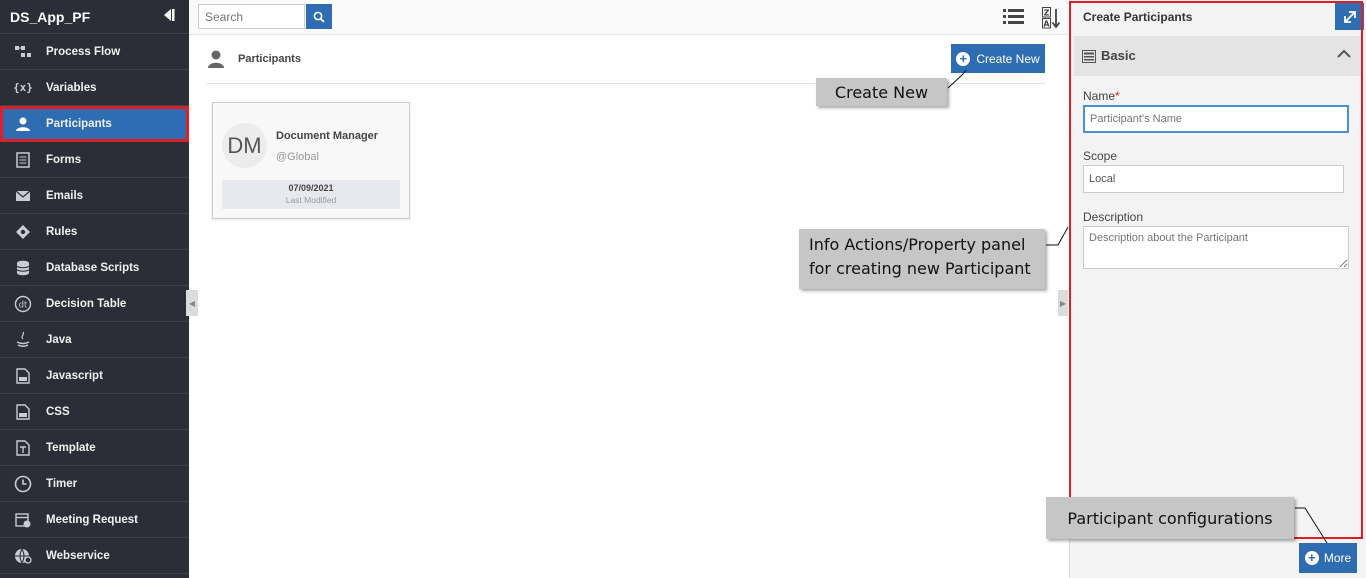  Describe the element at coordinates (1013, 18) in the screenshot. I see `list-view-icon` at that location.